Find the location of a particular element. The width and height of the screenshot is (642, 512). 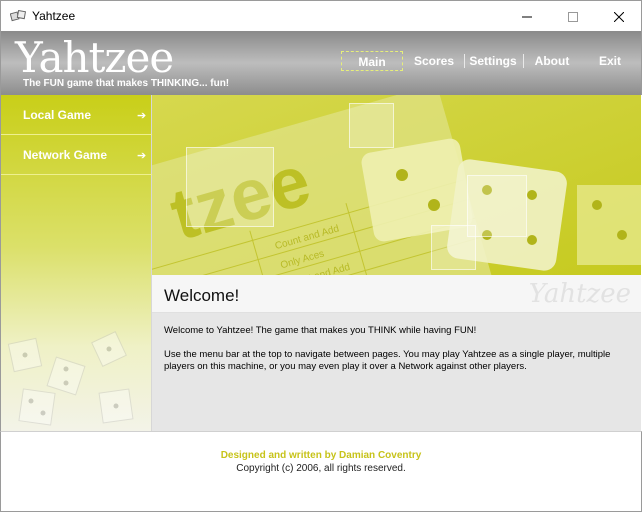

content-header: Welcome! Yahtzee is located at coordinates (396, 294).